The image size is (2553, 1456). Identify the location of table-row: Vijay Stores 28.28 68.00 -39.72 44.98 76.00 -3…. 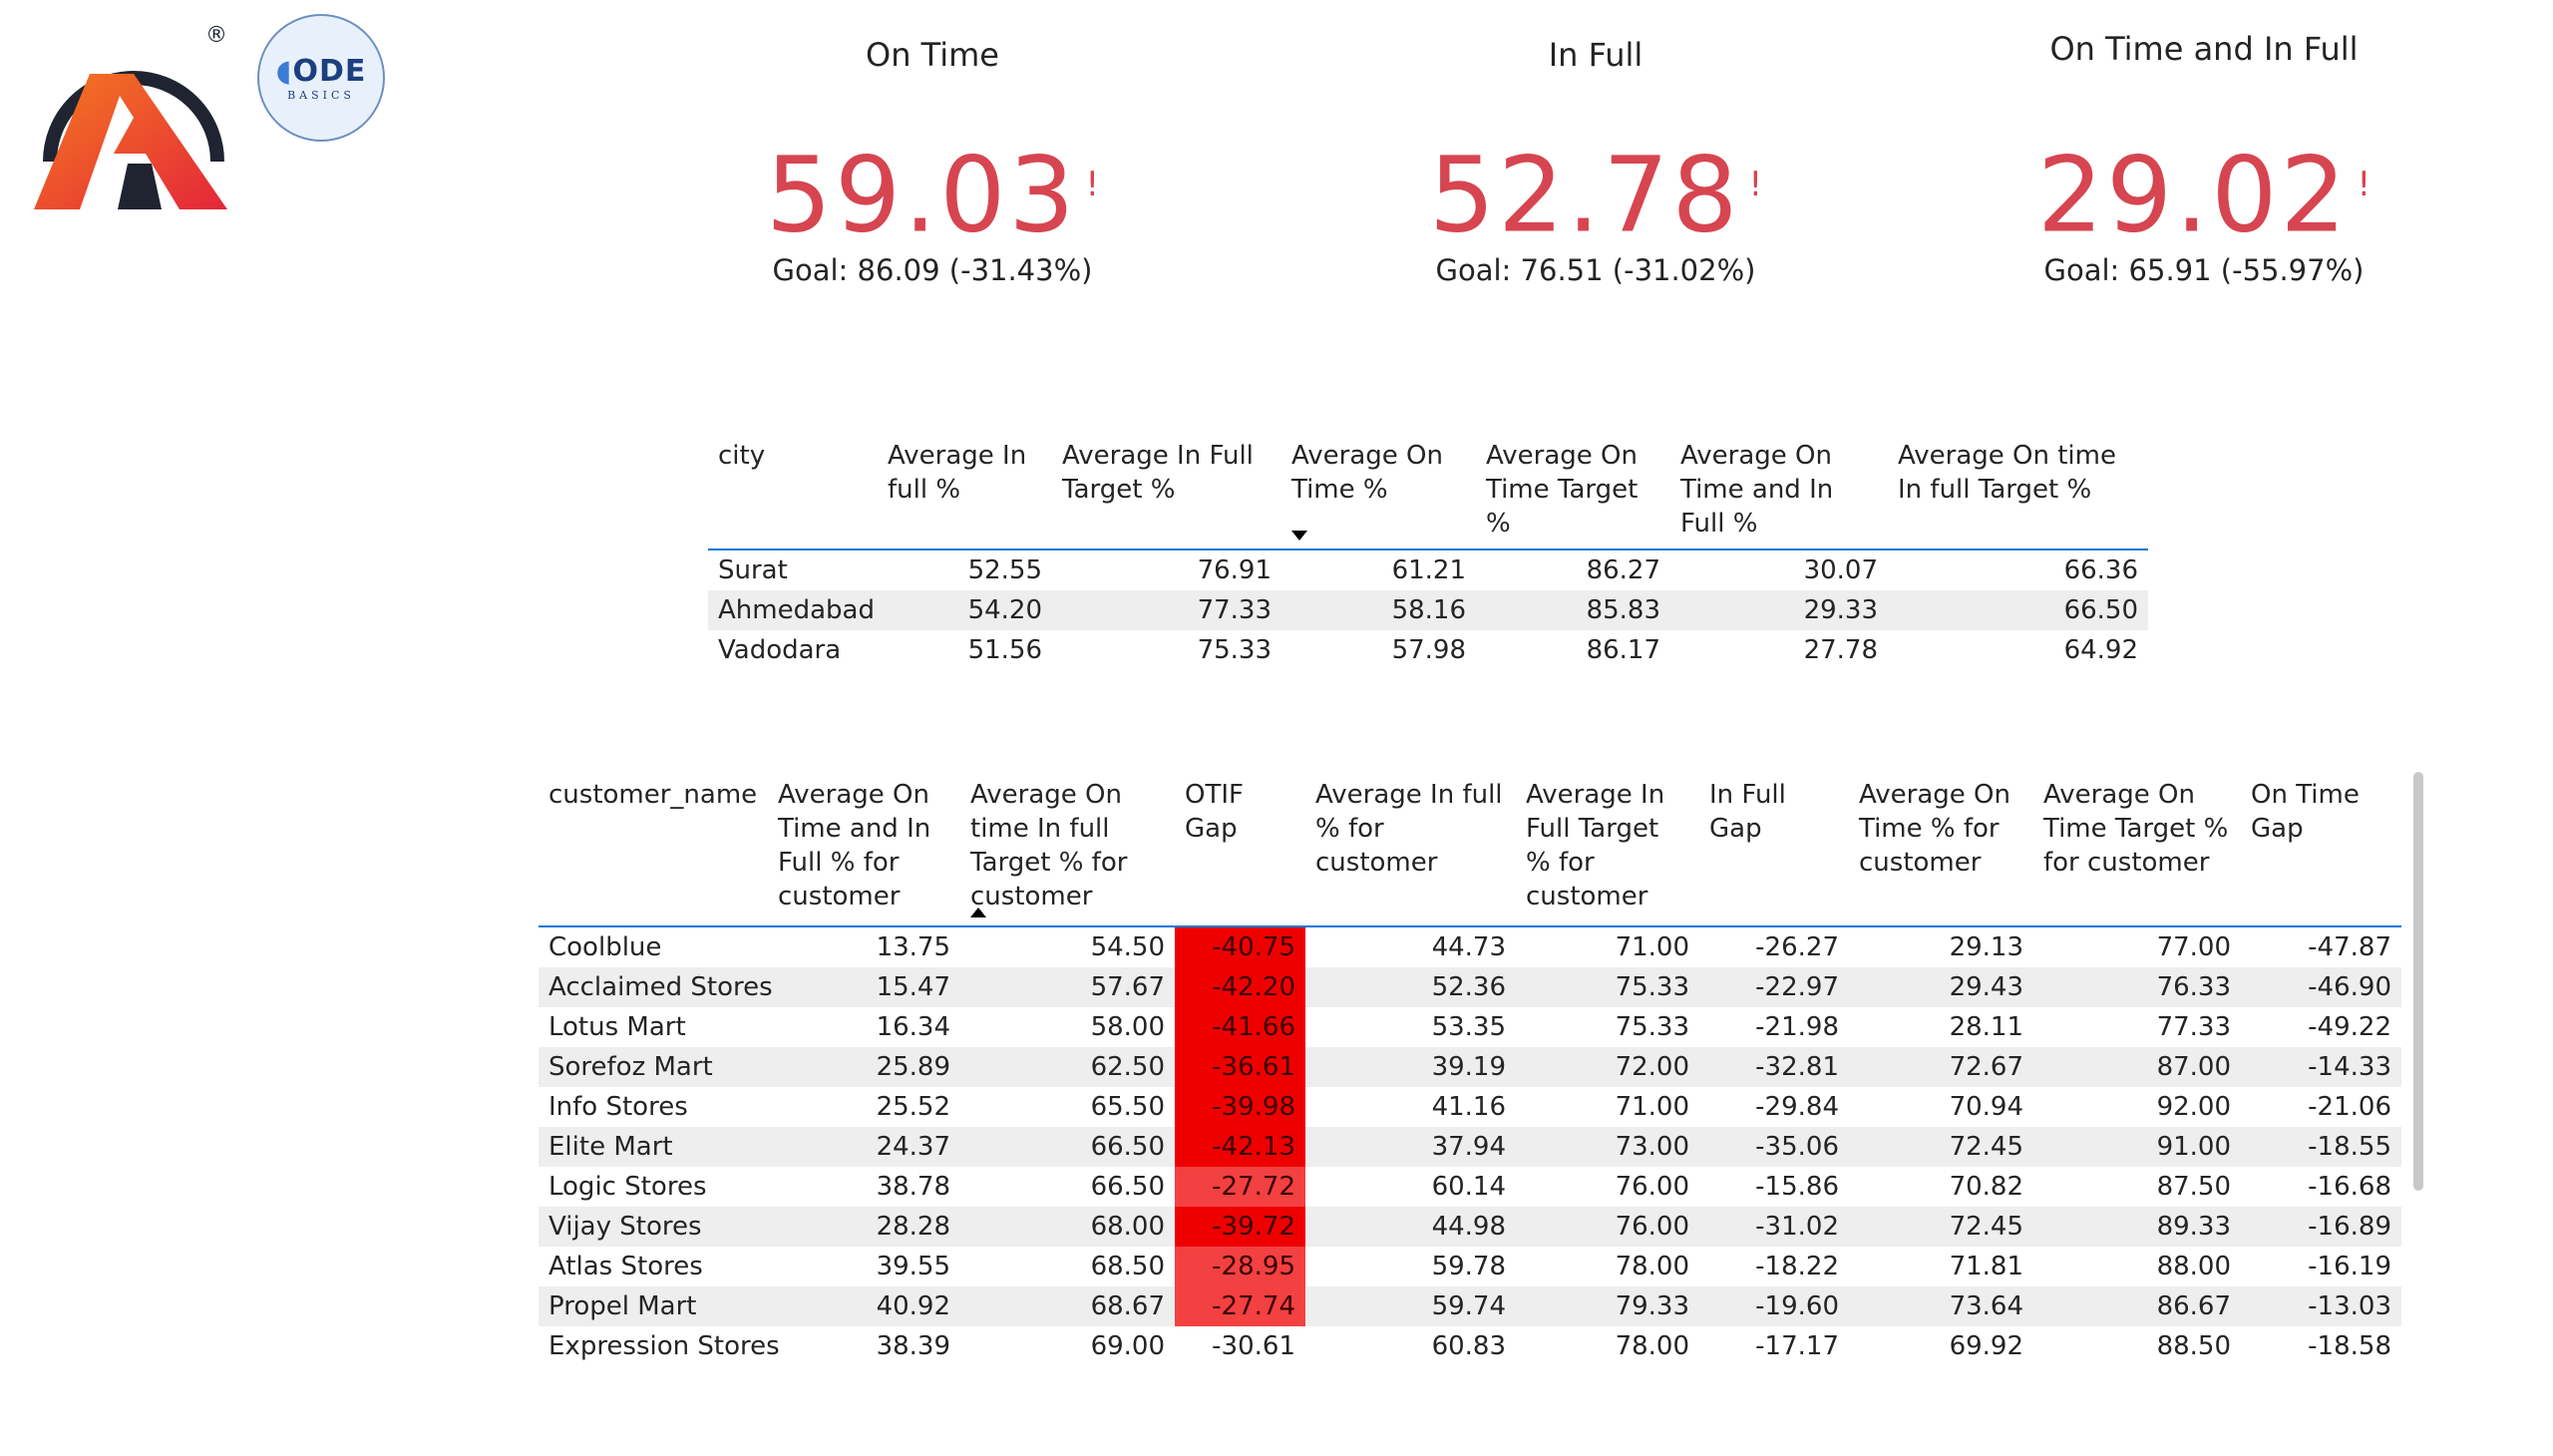
(1470, 1227).